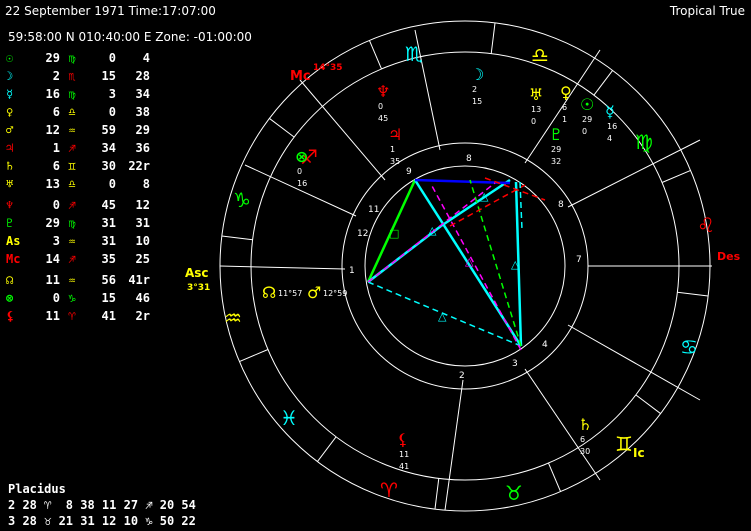 The height and width of the screenshot is (531, 751). What do you see at coordinates (328, 68) in the screenshot?
I see `mc-degree: 14°35` at bounding box center [328, 68].